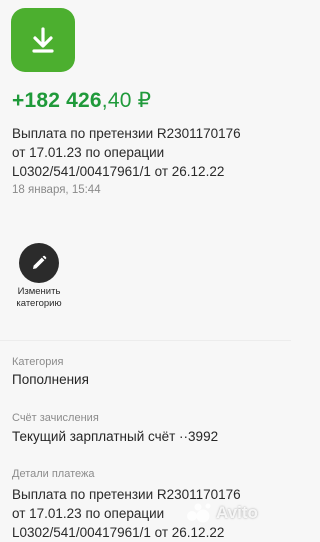 The height and width of the screenshot is (542, 320). What do you see at coordinates (38, 362) in the screenshot?
I see `category-label: Категория` at bounding box center [38, 362].